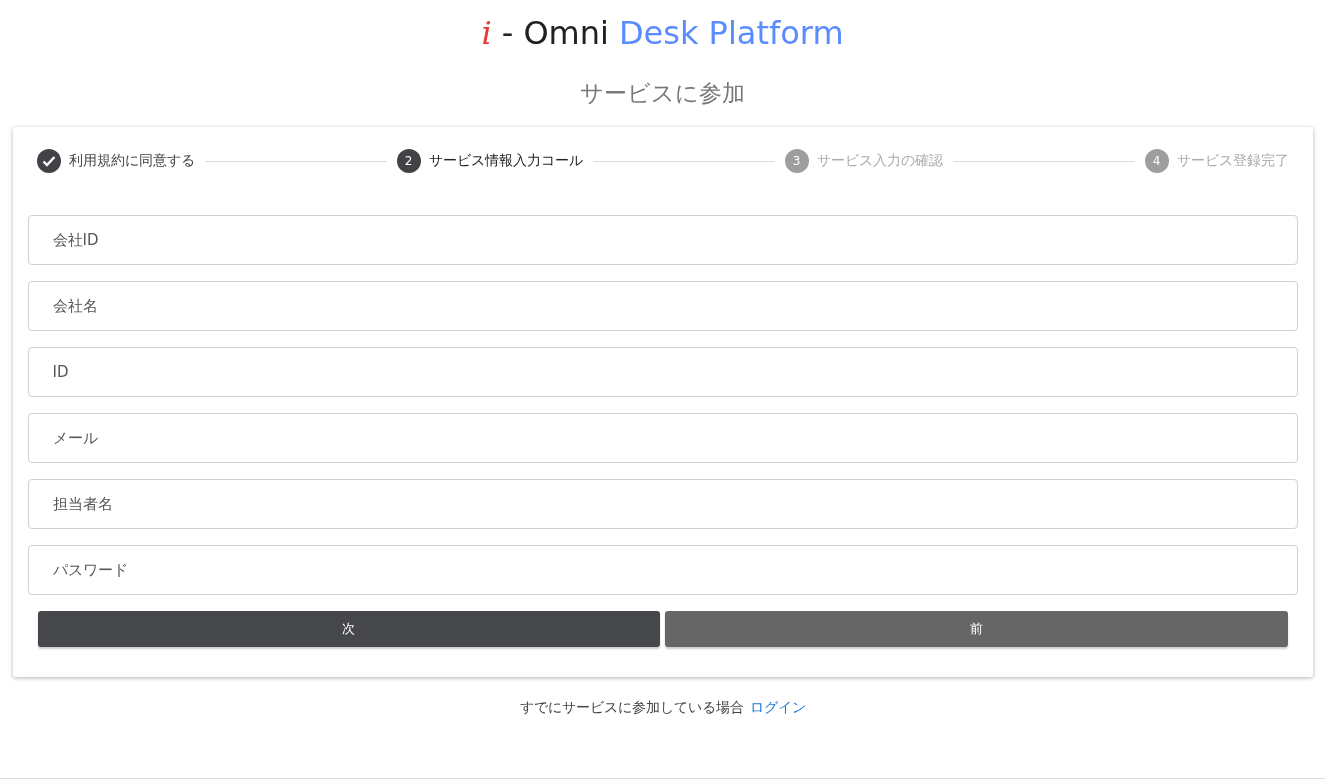  What do you see at coordinates (662, 372) in the screenshot?
I see `input-field: ID` at bounding box center [662, 372].